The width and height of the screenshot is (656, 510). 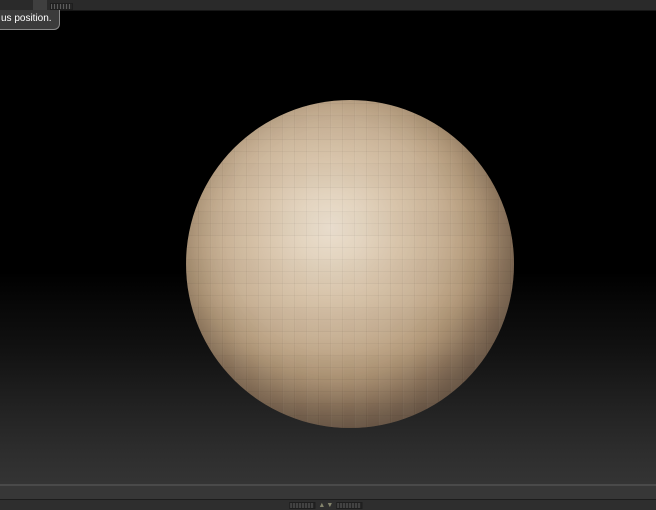 What do you see at coordinates (302, 505) in the screenshot?
I see `grip-dashes-left-icon` at bounding box center [302, 505].